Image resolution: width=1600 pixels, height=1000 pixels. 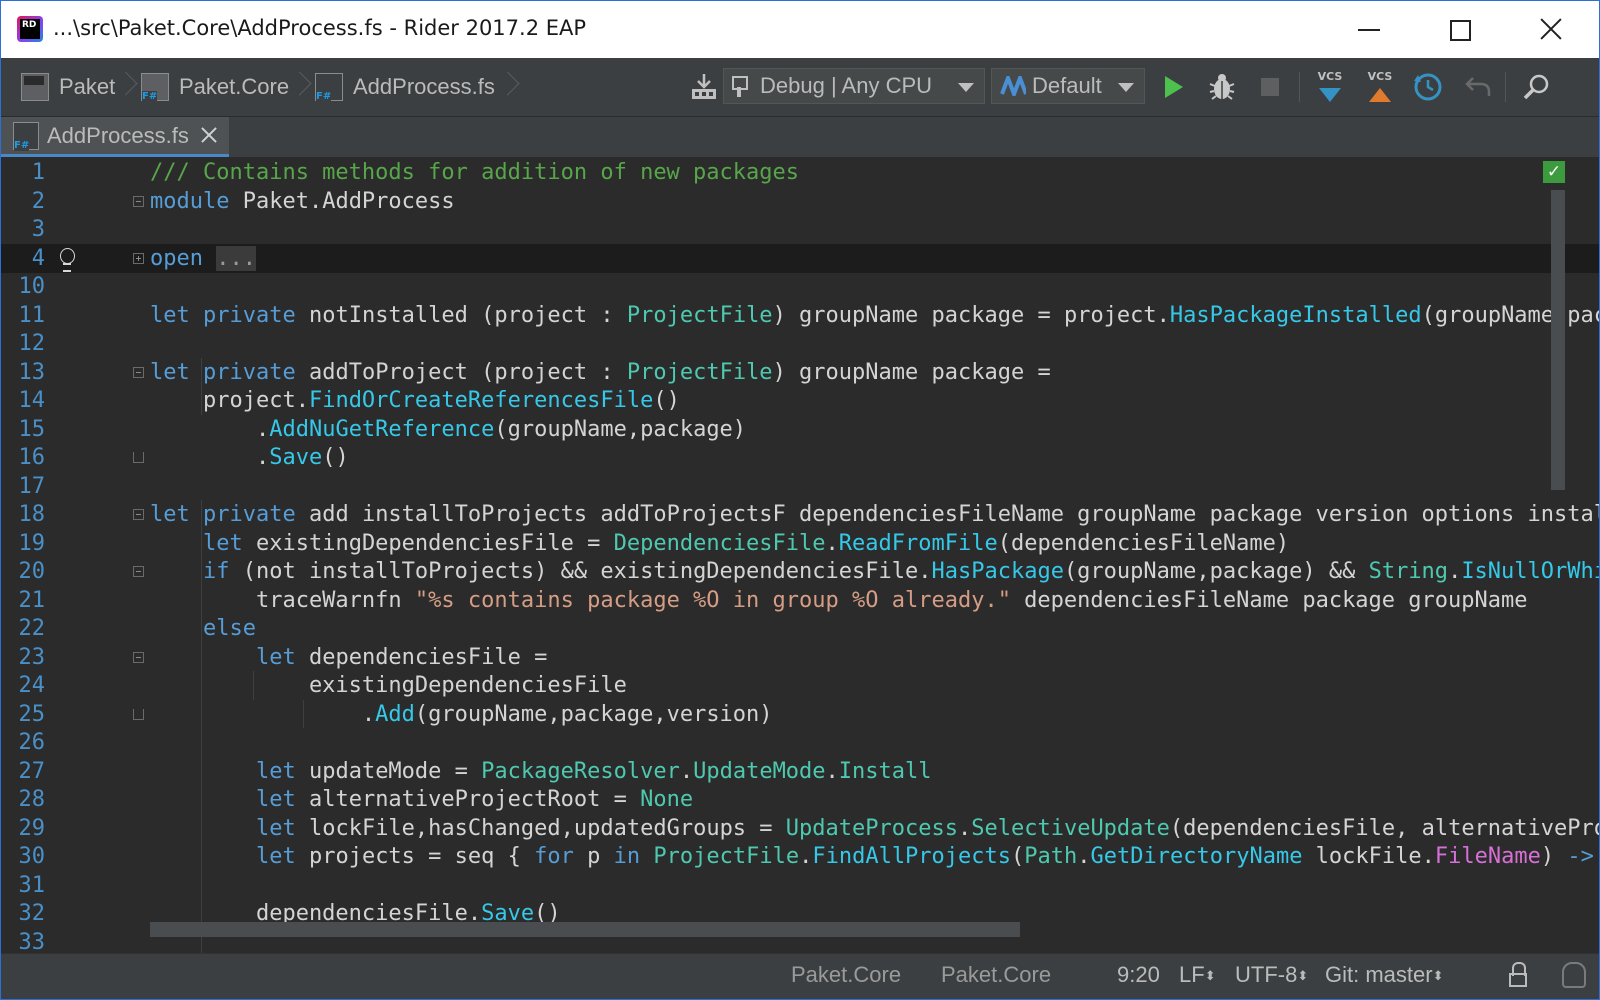 I want to click on line-number: 29, so click(x=23, y=828).